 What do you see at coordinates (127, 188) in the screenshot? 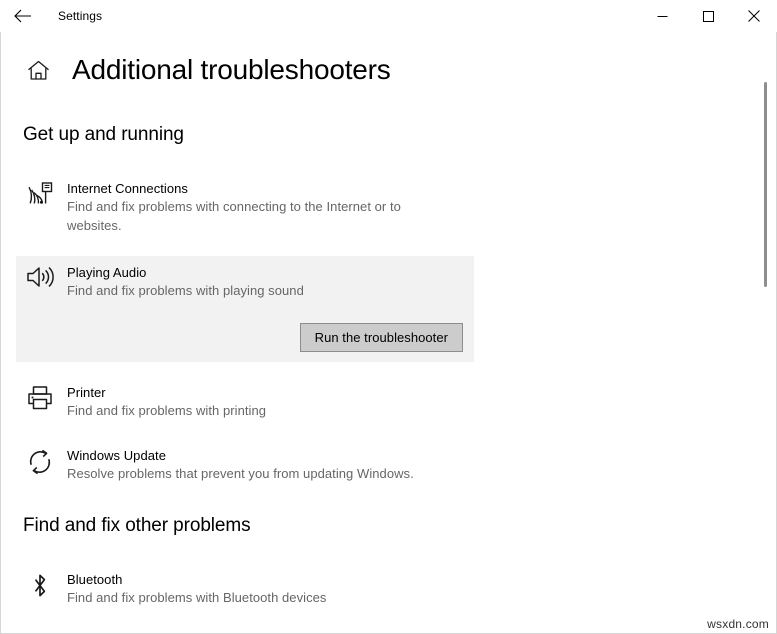
I see `troubleshooter-title: Internet Connections` at bounding box center [127, 188].